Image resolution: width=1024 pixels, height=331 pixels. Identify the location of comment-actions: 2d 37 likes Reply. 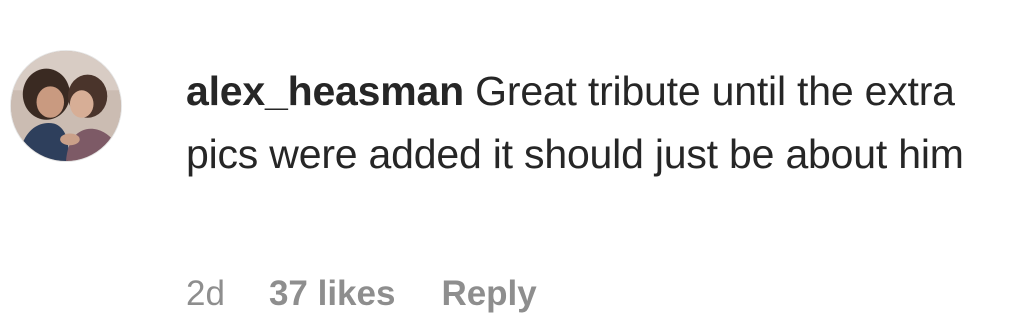
(361, 294).